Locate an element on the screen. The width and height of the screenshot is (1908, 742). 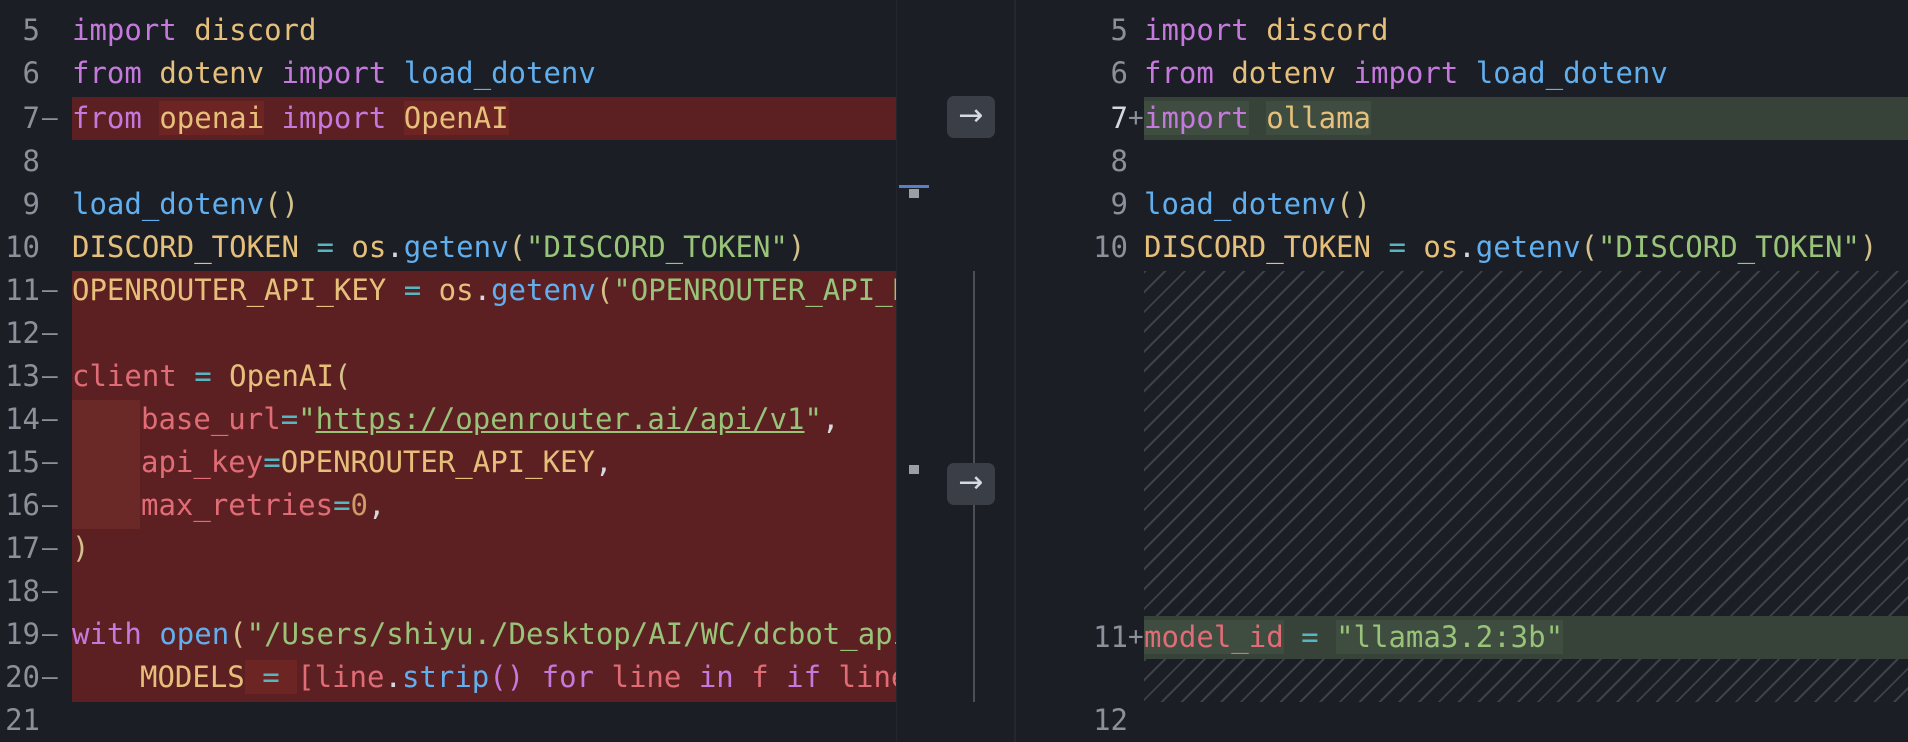
code-text: base_url="https://openrouter.ai/api/v1", is located at coordinates (490, 419).